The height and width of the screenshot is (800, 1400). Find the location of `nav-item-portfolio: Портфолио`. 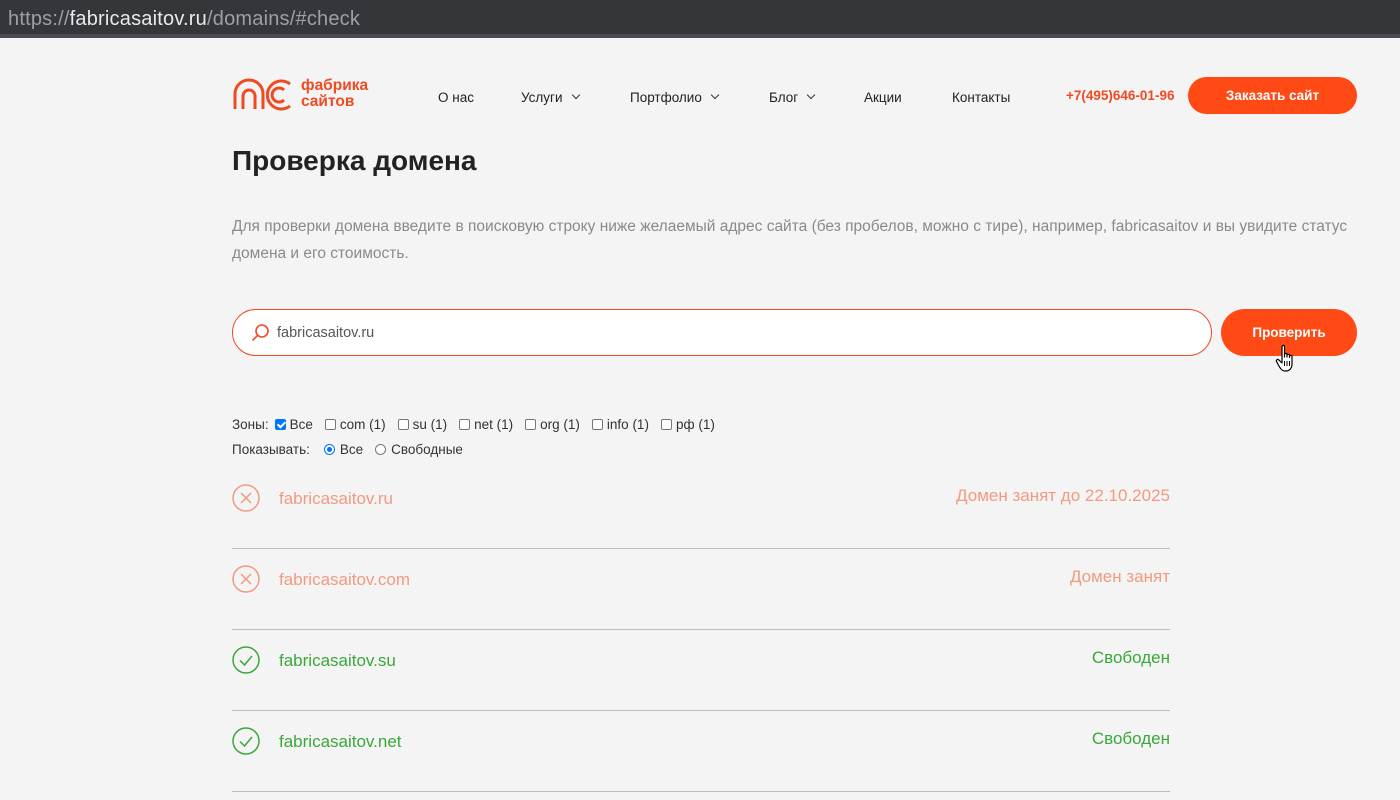

nav-item-portfolio: Портфолио is located at coordinates (675, 97).